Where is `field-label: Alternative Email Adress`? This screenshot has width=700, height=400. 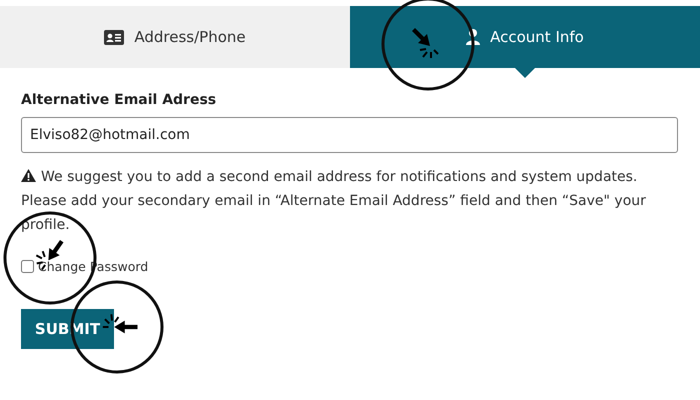
field-label: Alternative Email Adress is located at coordinates (119, 100).